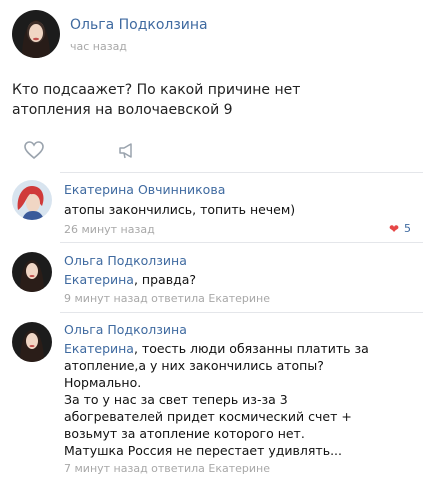  What do you see at coordinates (251, 348) in the screenshot?
I see `comment-text-rest: , тоесть люди обязанны платить за` at bounding box center [251, 348].